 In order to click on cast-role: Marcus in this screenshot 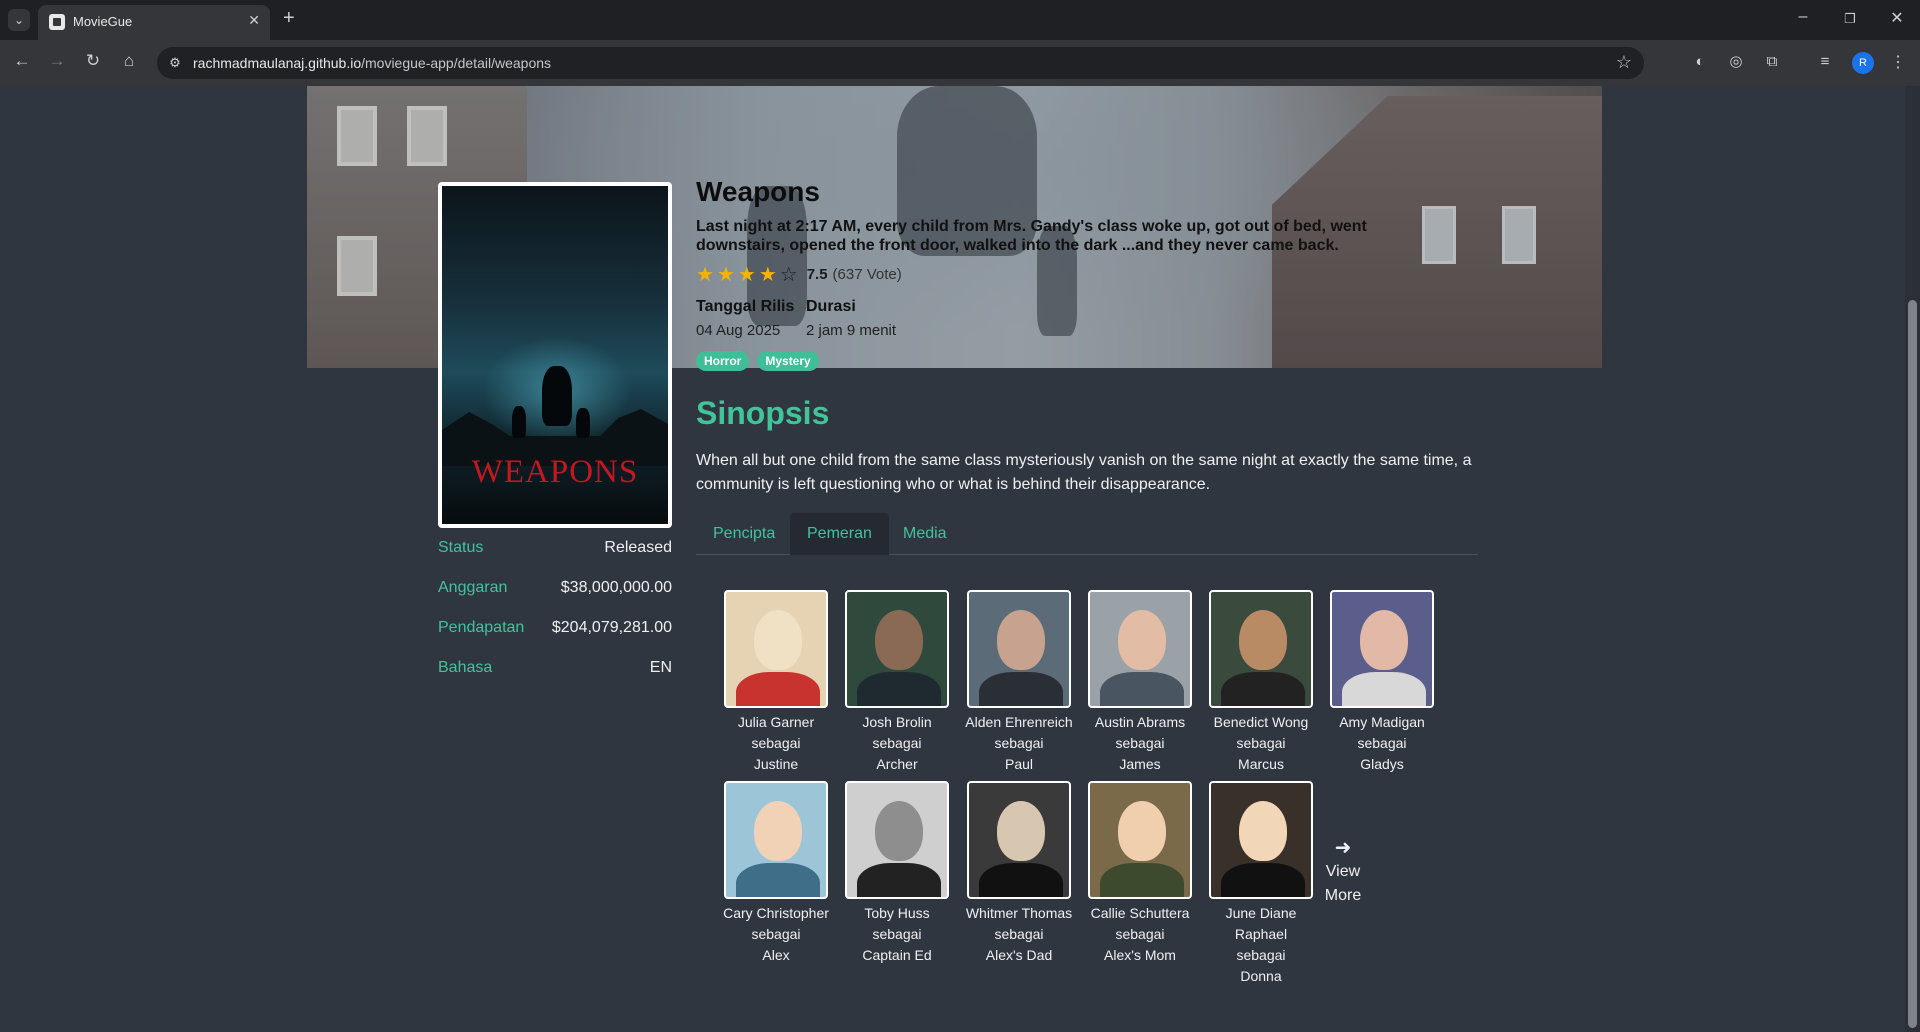, I will do `click(1261, 764)`.